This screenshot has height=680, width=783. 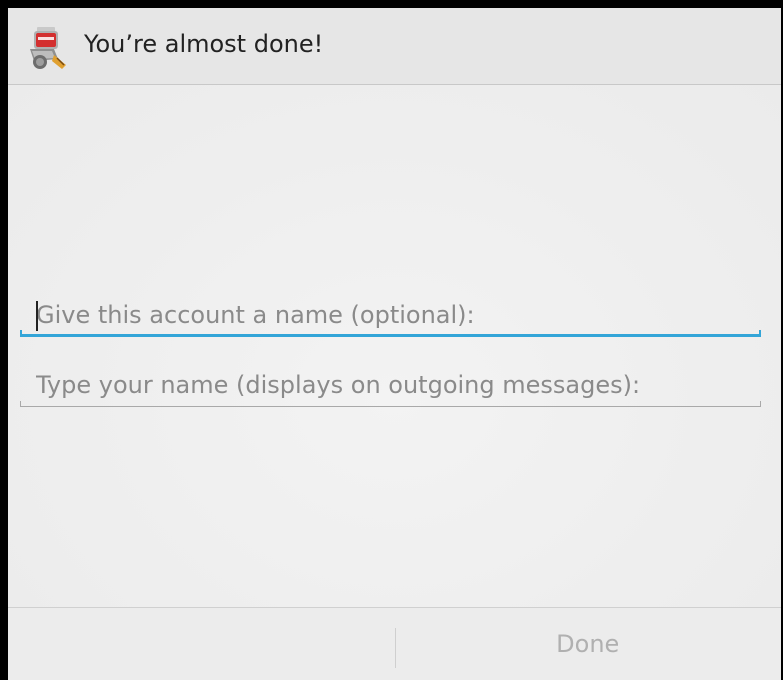 What do you see at coordinates (37, 316) in the screenshot?
I see `text-cursor` at bounding box center [37, 316].